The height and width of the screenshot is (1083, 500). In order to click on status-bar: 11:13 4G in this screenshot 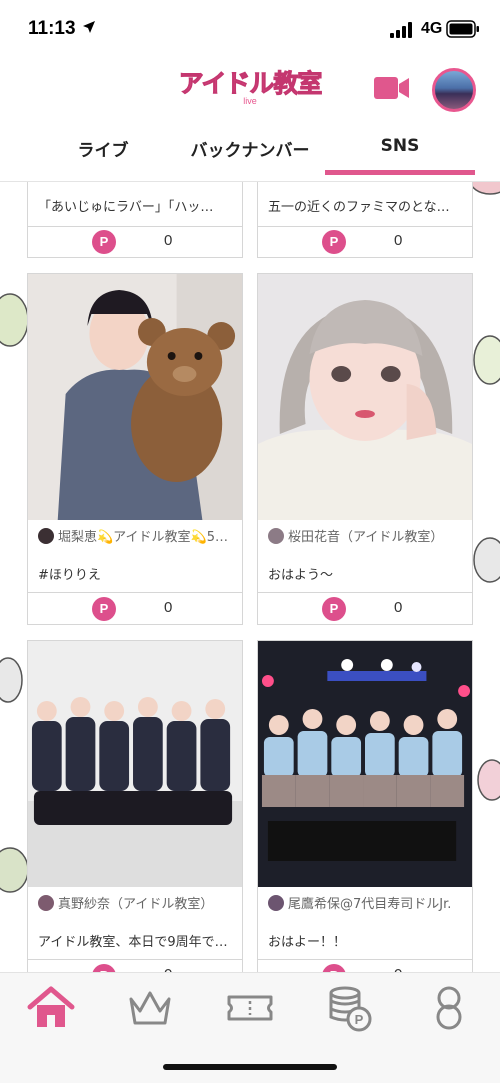, I will do `click(250, 29)`.